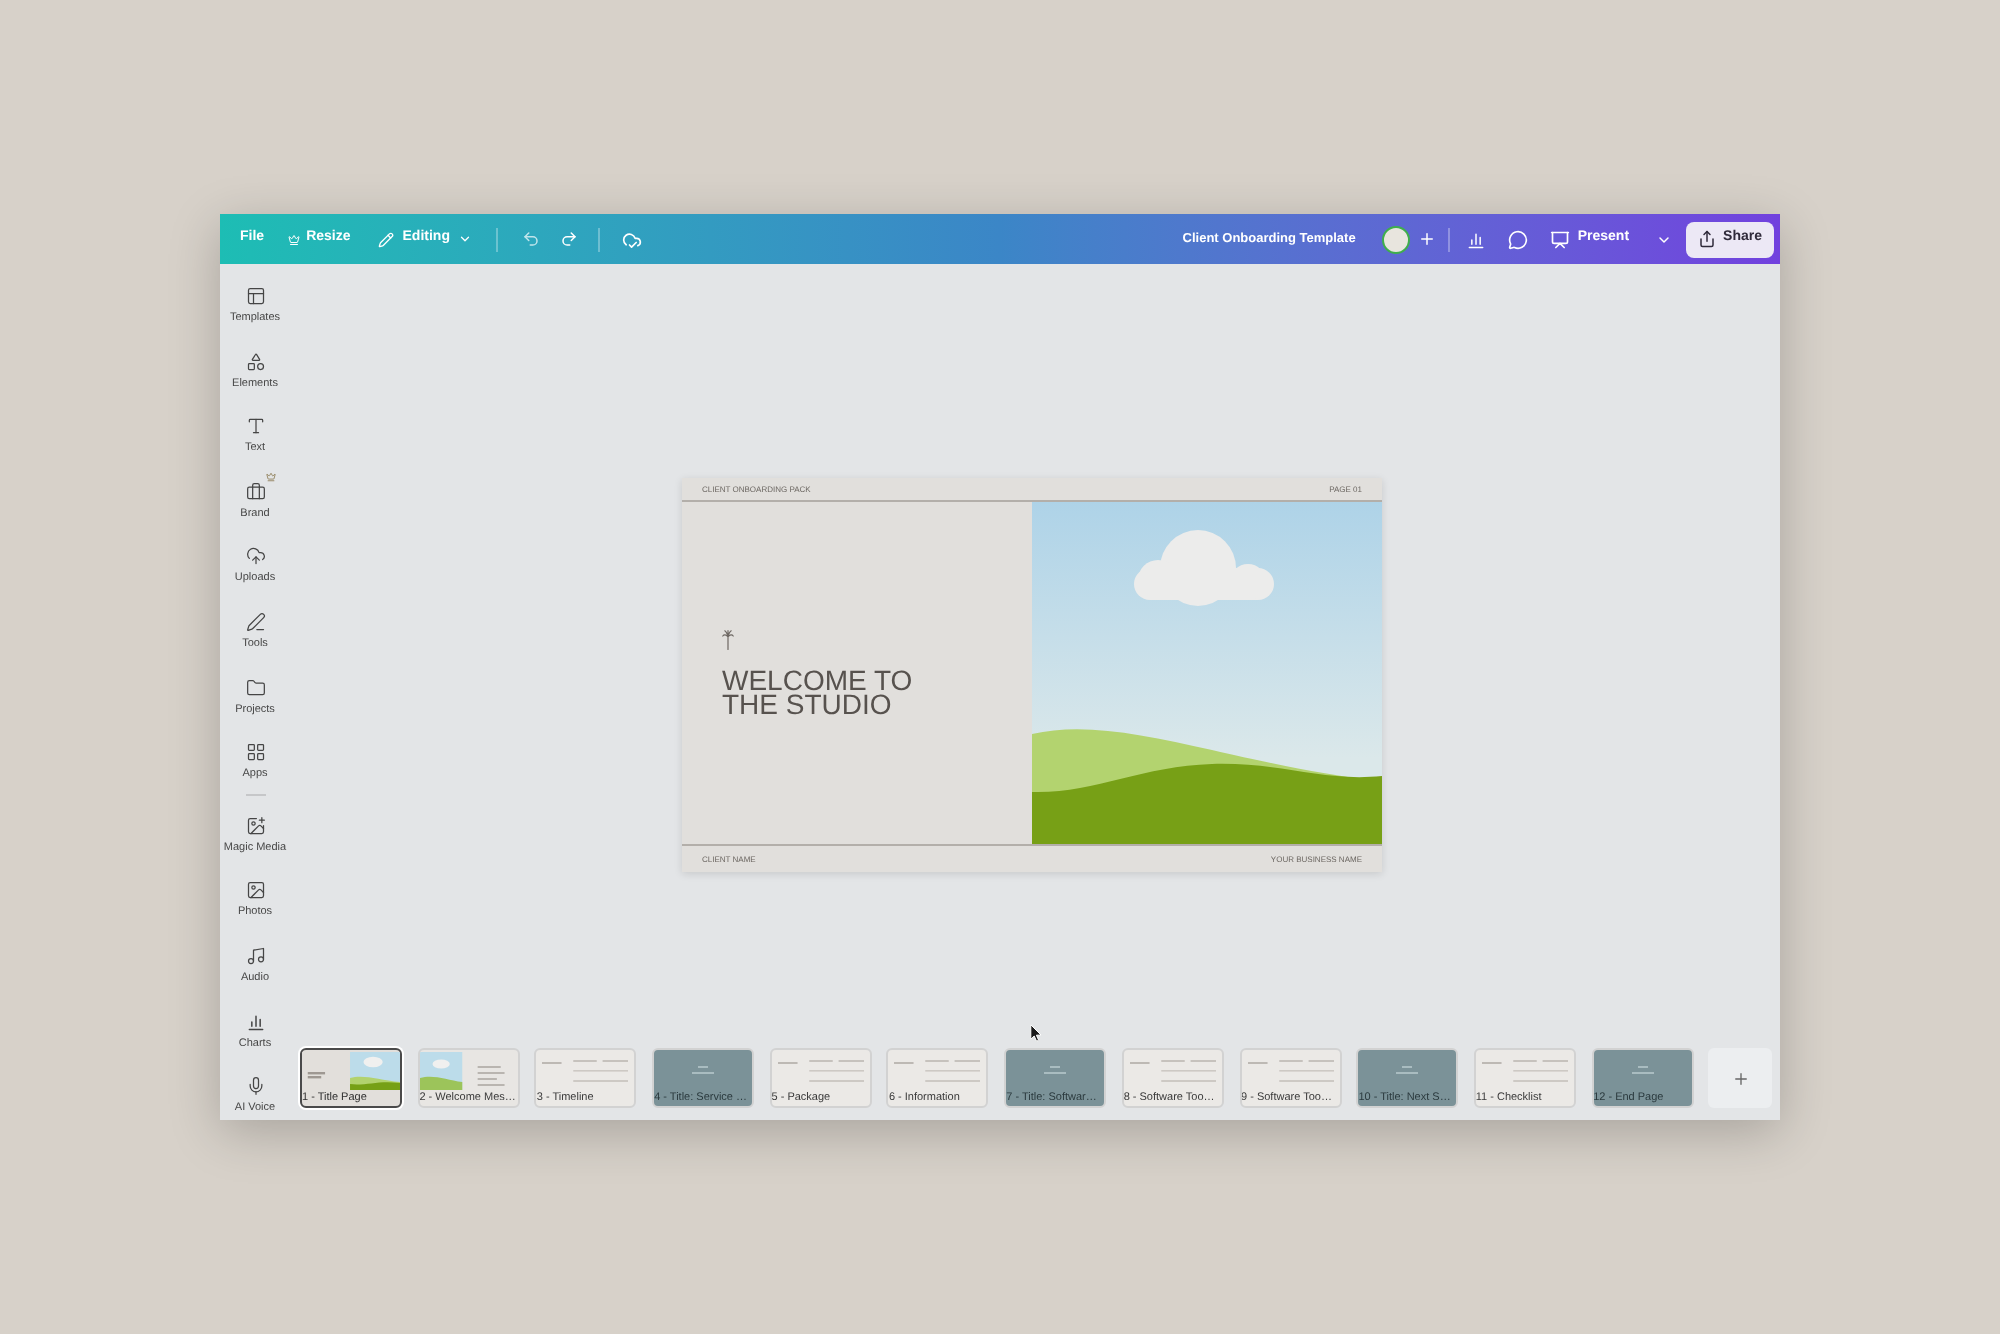 This screenshot has width=2000, height=1334. What do you see at coordinates (728, 640) in the screenshot?
I see `palm-tree-icon` at bounding box center [728, 640].